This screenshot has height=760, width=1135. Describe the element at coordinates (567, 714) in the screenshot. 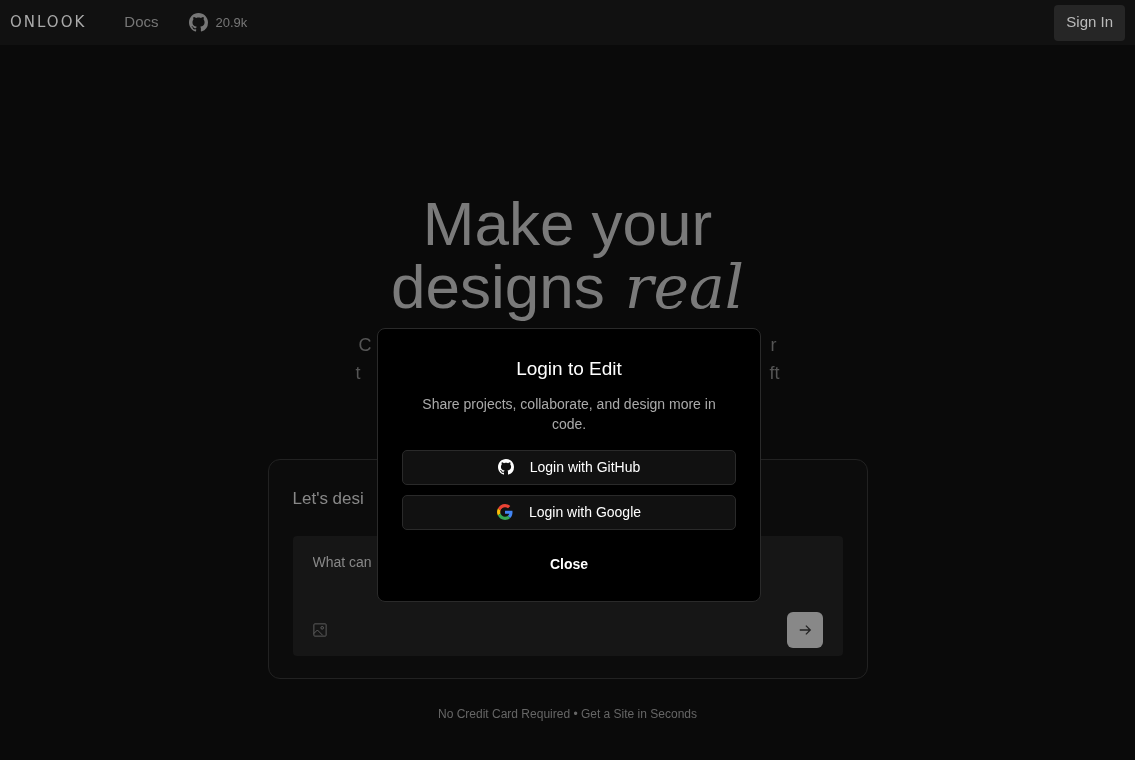

I see `footer-note: No Credit Card Required • Get a Site in Seconds` at that location.